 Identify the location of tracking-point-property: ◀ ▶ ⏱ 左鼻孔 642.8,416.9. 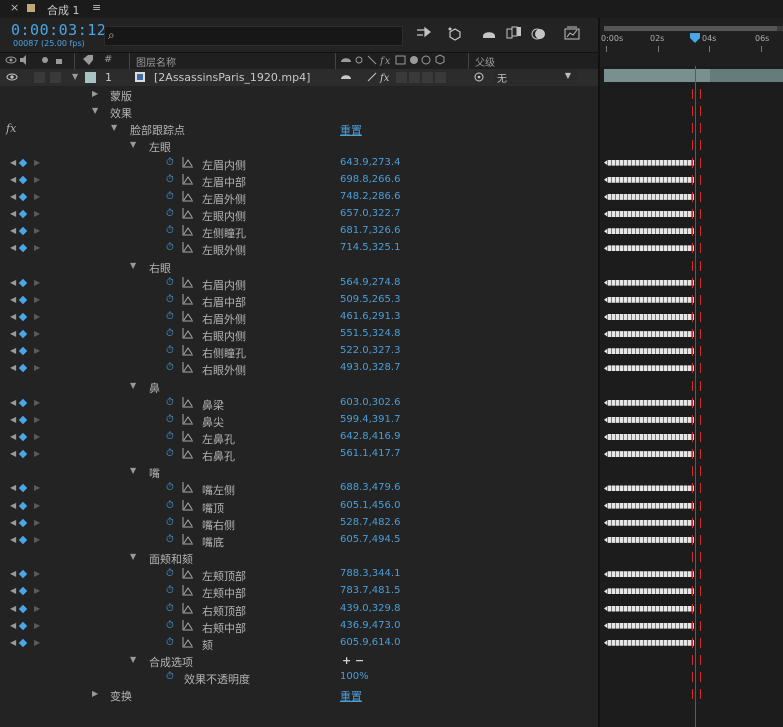
(299, 437).